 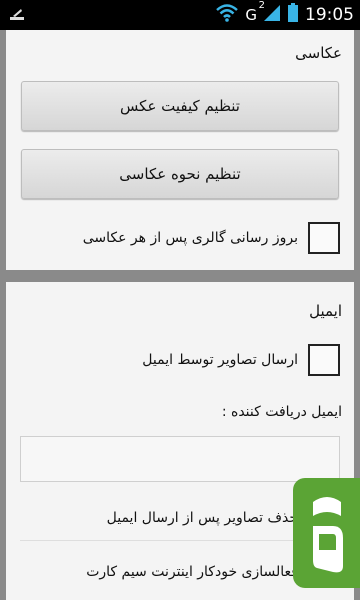 What do you see at coordinates (255, 12) in the screenshot?
I see `network-type: G2` at bounding box center [255, 12].